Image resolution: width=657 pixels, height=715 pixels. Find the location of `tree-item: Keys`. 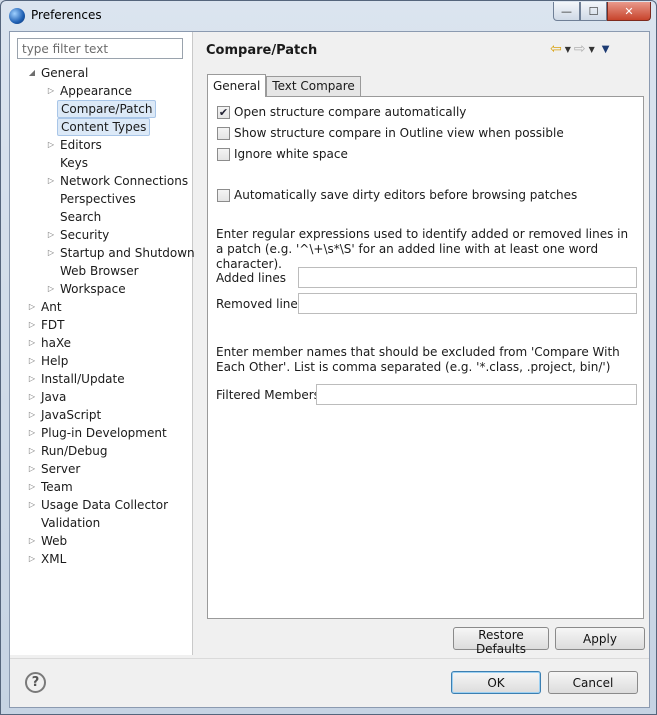

tree-item: Keys is located at coordinates (101, 163).